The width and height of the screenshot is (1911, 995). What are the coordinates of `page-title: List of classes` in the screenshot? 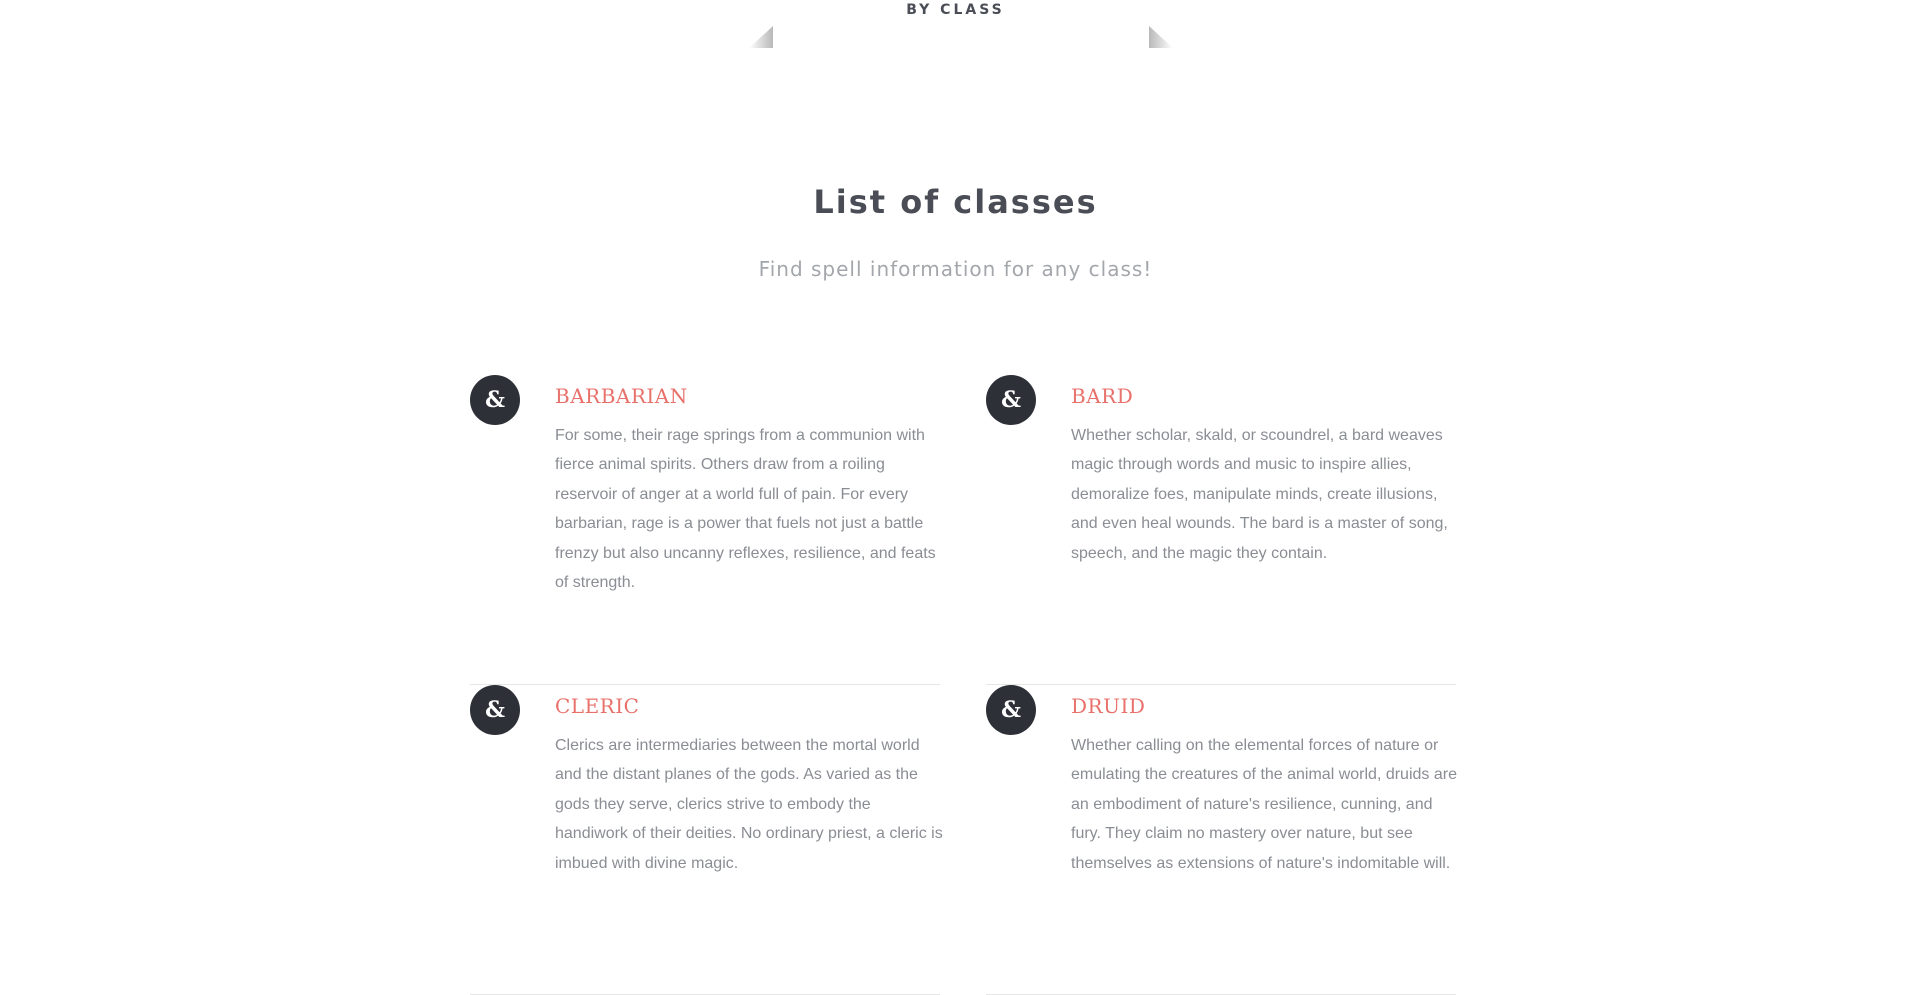 It's located at (955, 202).